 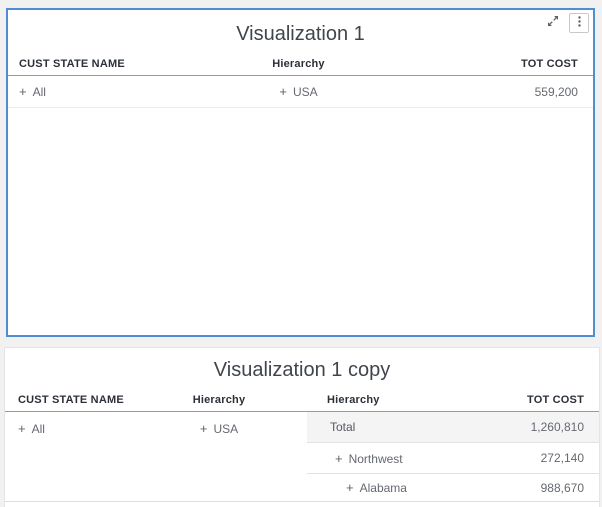 What do you see at coordinates (556, 91) in the screenshot?
I see `tot-cost-cell: 559,200` at bounding box center [556, 91].